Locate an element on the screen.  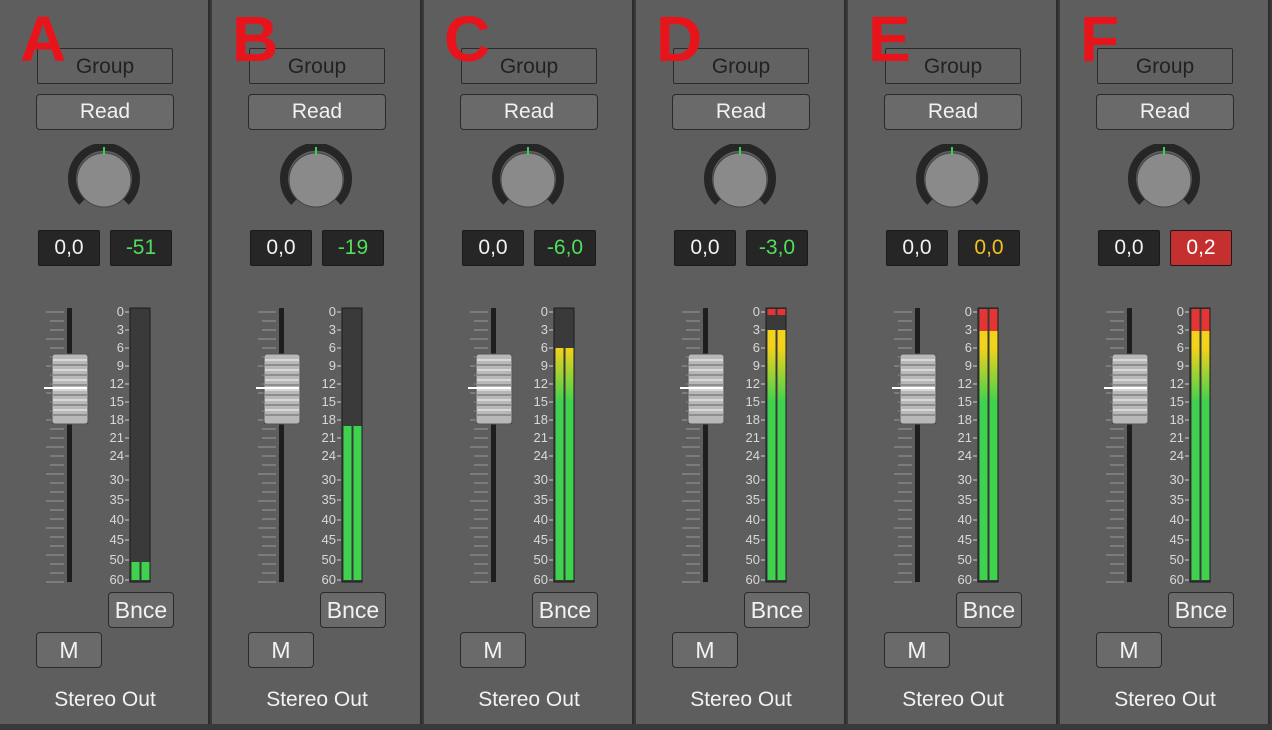
peak-level-display: 0,0 is located at coordinates (989, 248).